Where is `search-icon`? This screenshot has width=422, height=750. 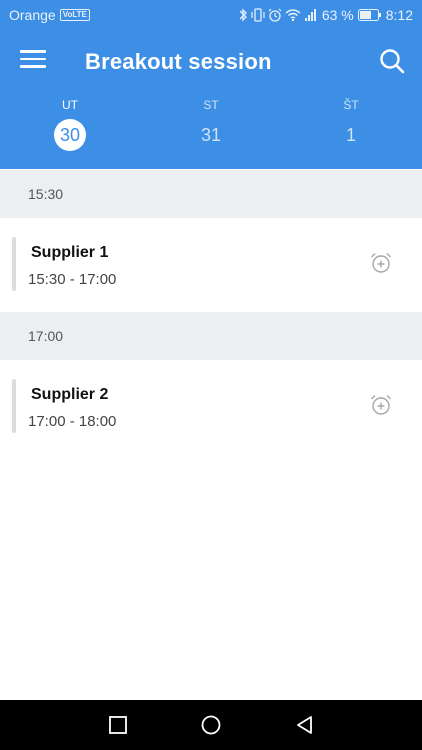
search-icon is located at coordinates (392, 61).